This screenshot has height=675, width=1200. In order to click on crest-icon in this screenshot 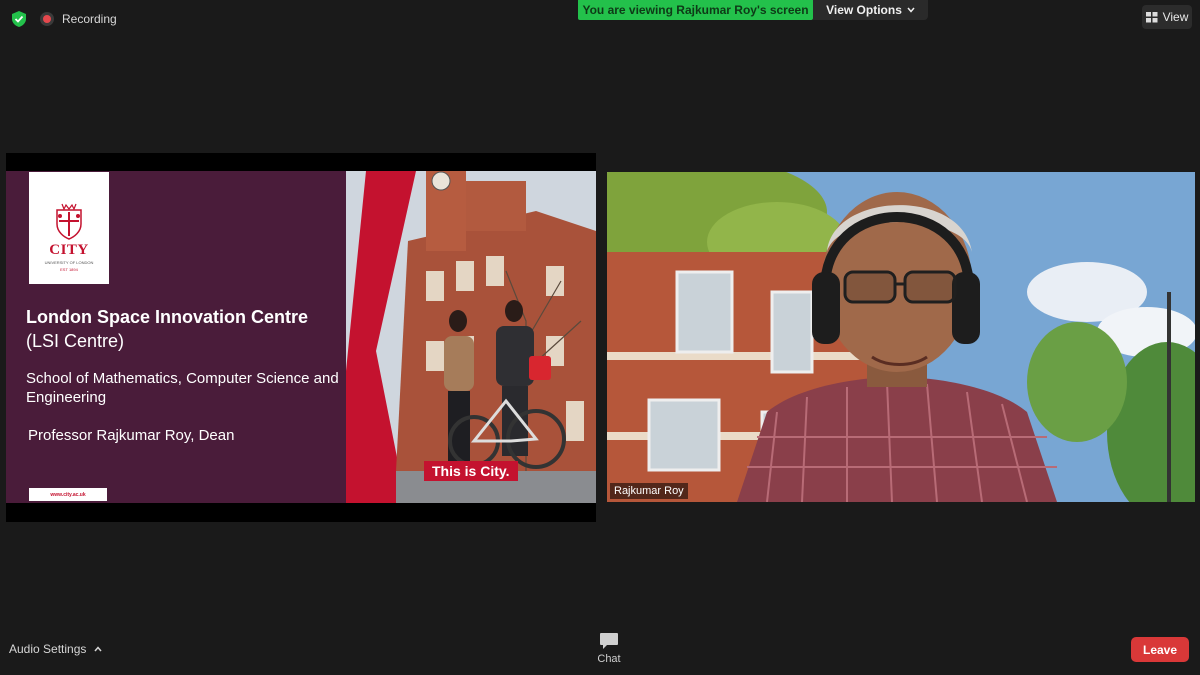, I will do `click(69, 221)`.